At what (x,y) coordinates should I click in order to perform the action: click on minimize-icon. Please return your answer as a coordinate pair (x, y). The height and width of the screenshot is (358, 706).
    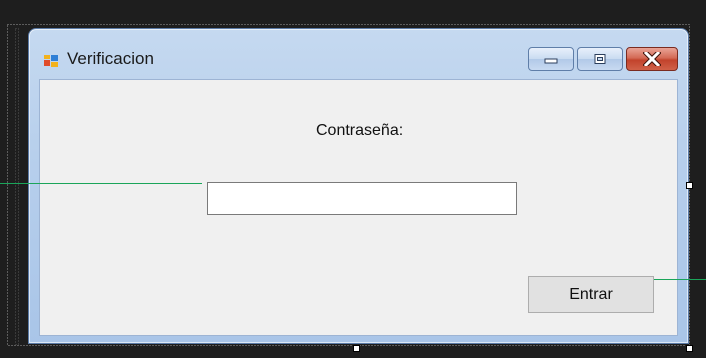
    Looking at the image, I should click on (551, 61).